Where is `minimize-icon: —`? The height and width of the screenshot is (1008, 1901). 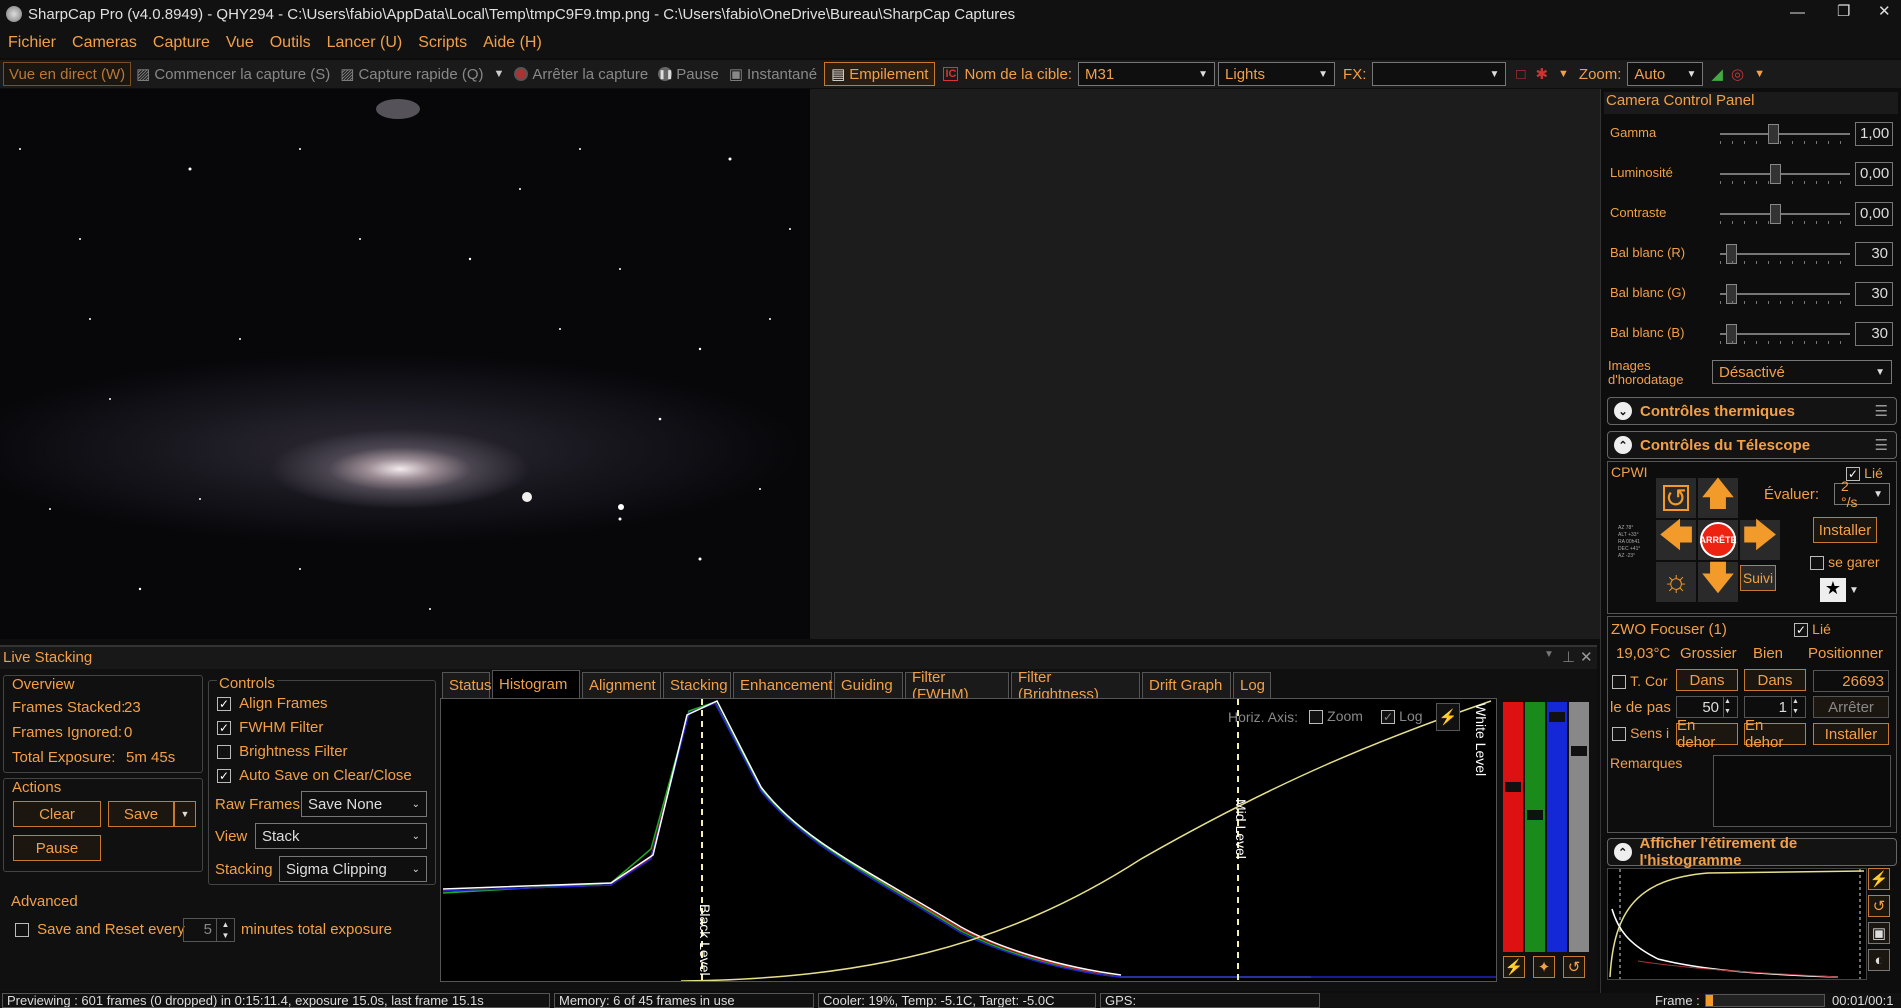
minimize-icon: — is located at coordinates (1797, 12).